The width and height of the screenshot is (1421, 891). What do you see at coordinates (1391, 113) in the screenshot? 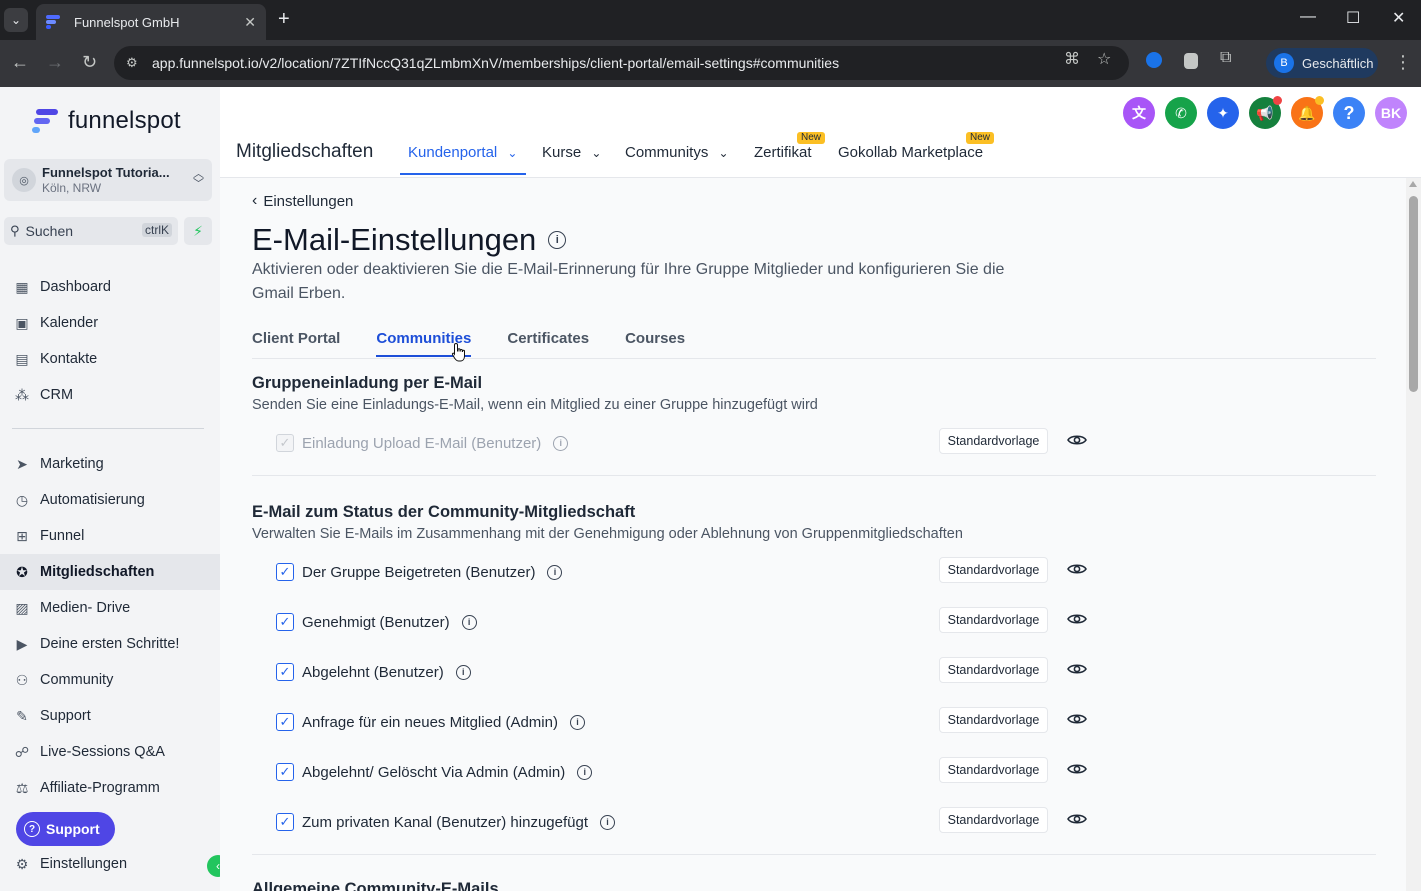
I see `user-avatar: BK` at bounding box center [1391, 113].